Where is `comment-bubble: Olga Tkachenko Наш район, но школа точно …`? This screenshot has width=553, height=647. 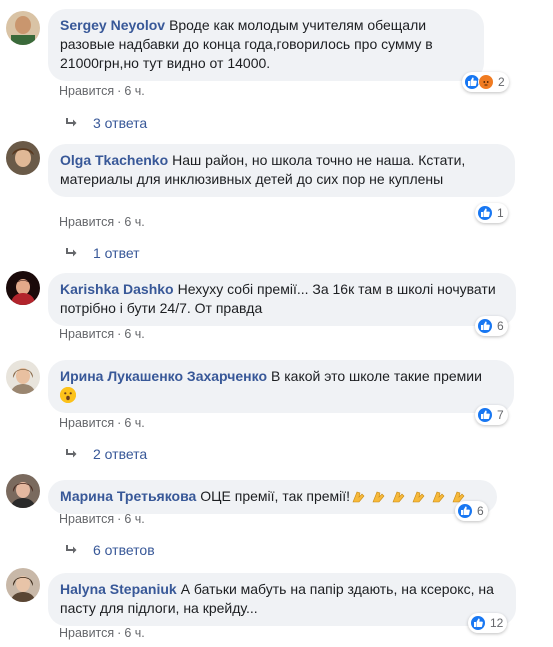
comment-bubble: Olga Tkachenko Наш район, но школа точно … is located at coordinates (281, 170).